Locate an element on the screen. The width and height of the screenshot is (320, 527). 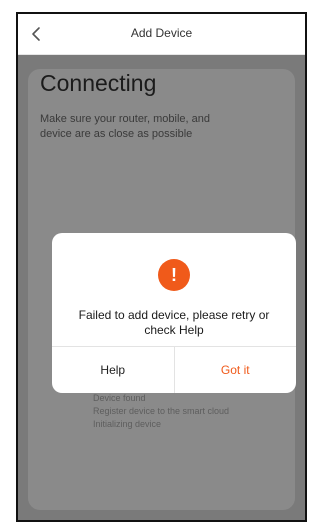
status-line: Register device to the smart cloud is located at coordinates (161, 411).